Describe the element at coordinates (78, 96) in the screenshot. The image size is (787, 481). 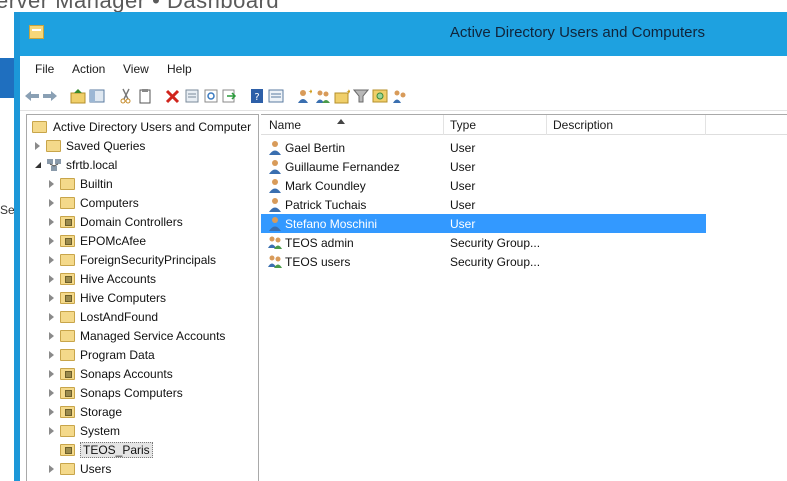
I see `up-folder-icon` at that location.